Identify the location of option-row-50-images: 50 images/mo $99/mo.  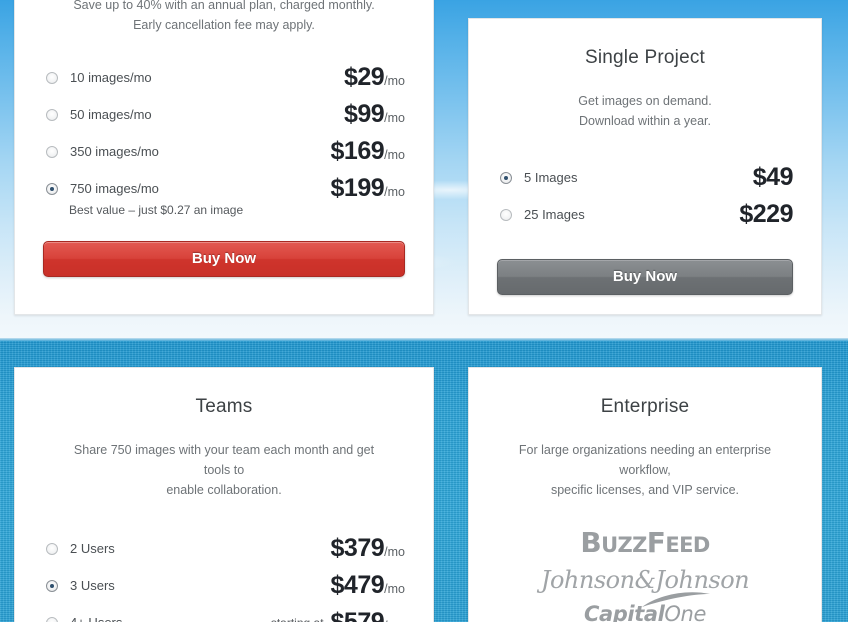
(224, 114).